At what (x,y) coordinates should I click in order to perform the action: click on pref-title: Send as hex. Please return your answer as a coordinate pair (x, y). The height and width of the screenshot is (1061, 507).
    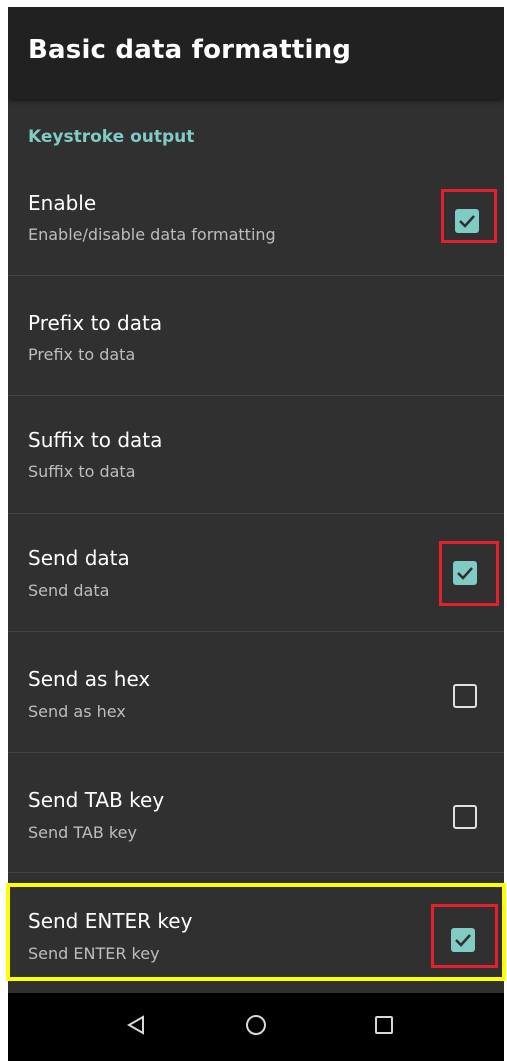
    Looking at the image, I should click on (89, 679).